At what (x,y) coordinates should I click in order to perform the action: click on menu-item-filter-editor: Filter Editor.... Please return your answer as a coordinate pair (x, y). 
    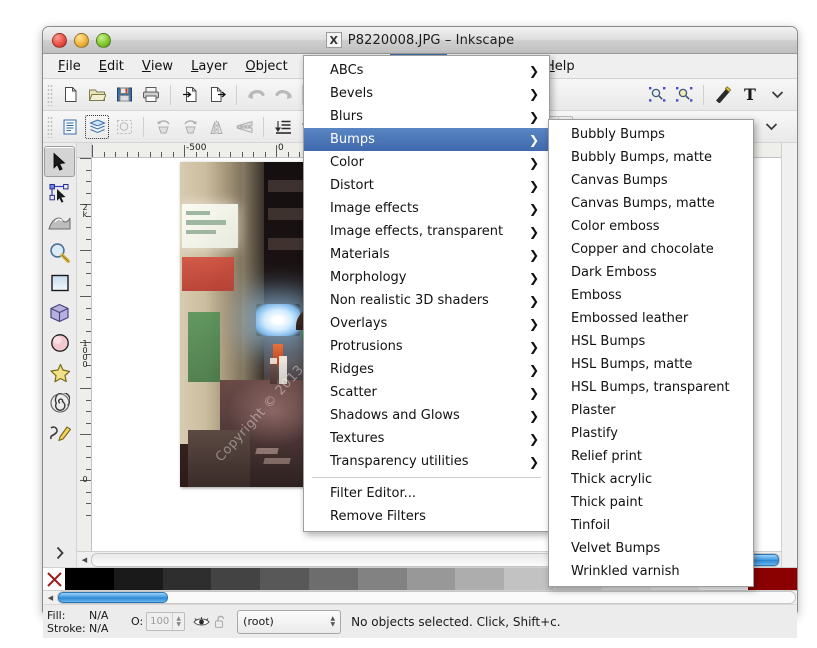
    Looking at the image, I should click on (426, 493).